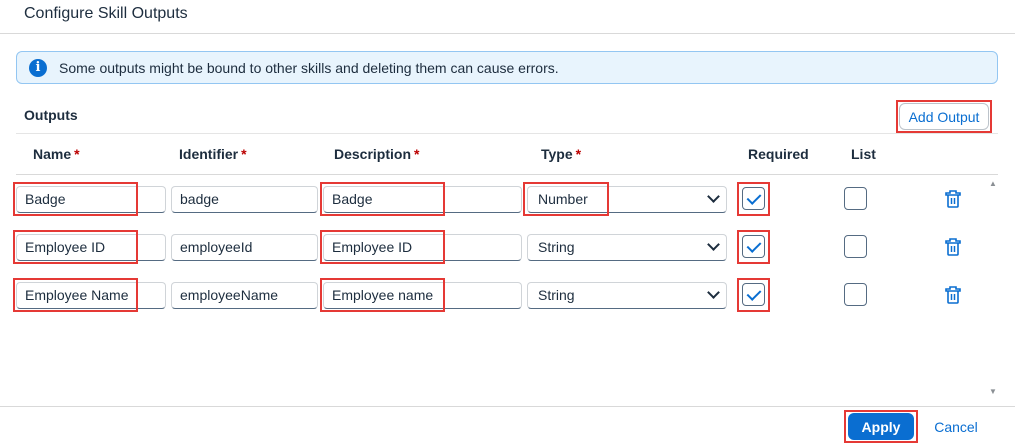 The width and height of the screenshot is (1015, 446). Describe the element at coordinates (244, 295) in the screenshot. I see `identifier-input: employeeName` at that location.